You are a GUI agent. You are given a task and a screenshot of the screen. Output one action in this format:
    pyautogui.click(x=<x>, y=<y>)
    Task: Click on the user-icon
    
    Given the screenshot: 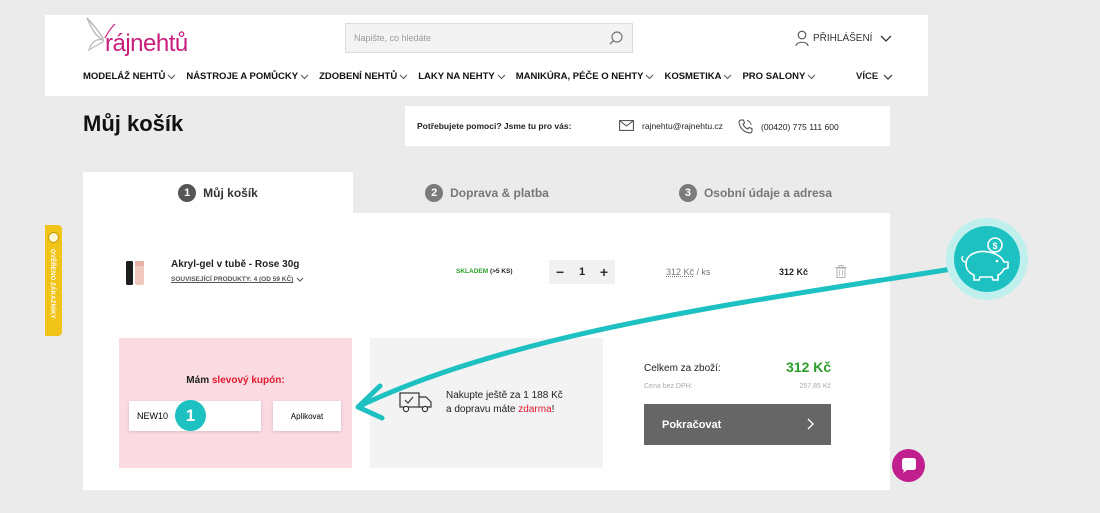 What is the action you would take?
    pyautogui.click(x=802, y=38)
    